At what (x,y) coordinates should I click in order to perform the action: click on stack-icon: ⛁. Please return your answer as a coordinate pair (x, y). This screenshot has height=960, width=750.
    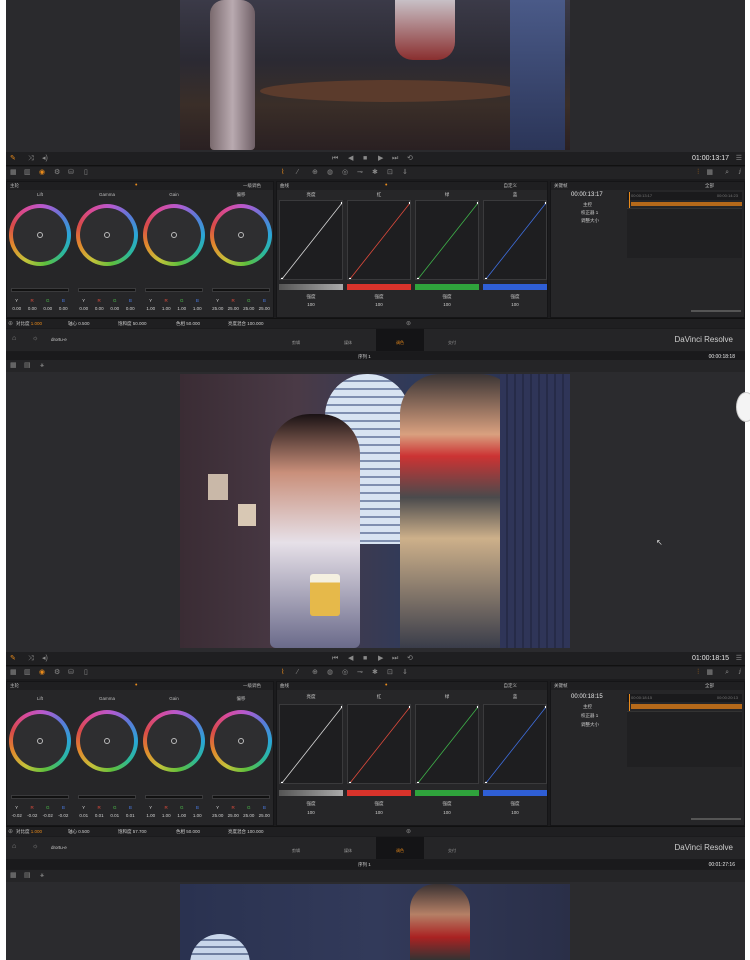
    Looking at the image, I should click on (71, 173).